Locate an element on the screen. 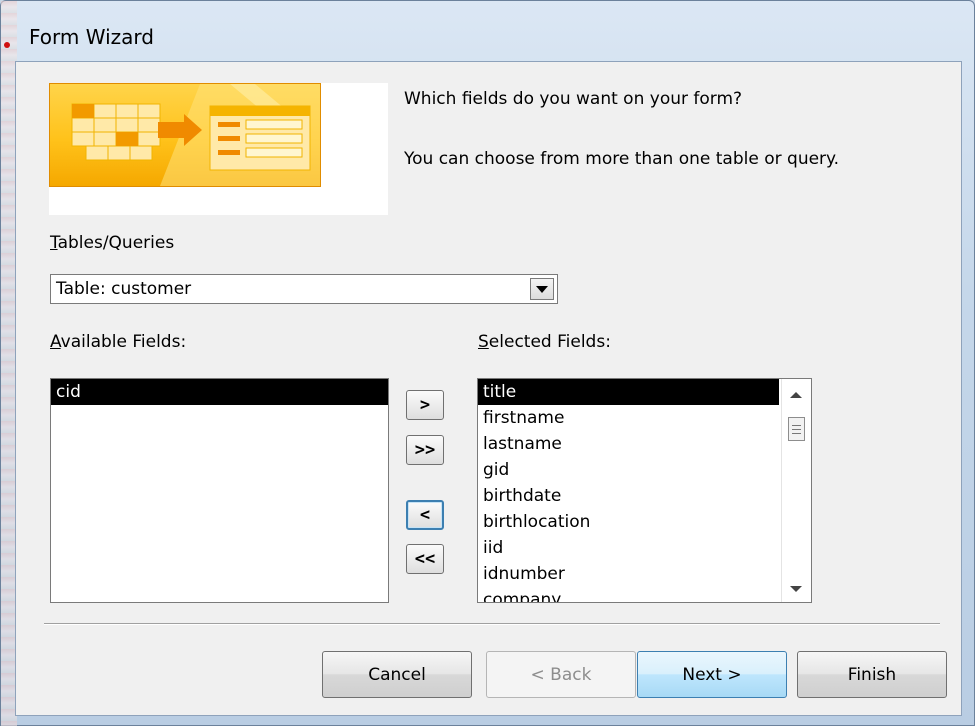 This screenshot has height=726, width=975. cancel-button: Cancel is located at coordinates (397, 674).